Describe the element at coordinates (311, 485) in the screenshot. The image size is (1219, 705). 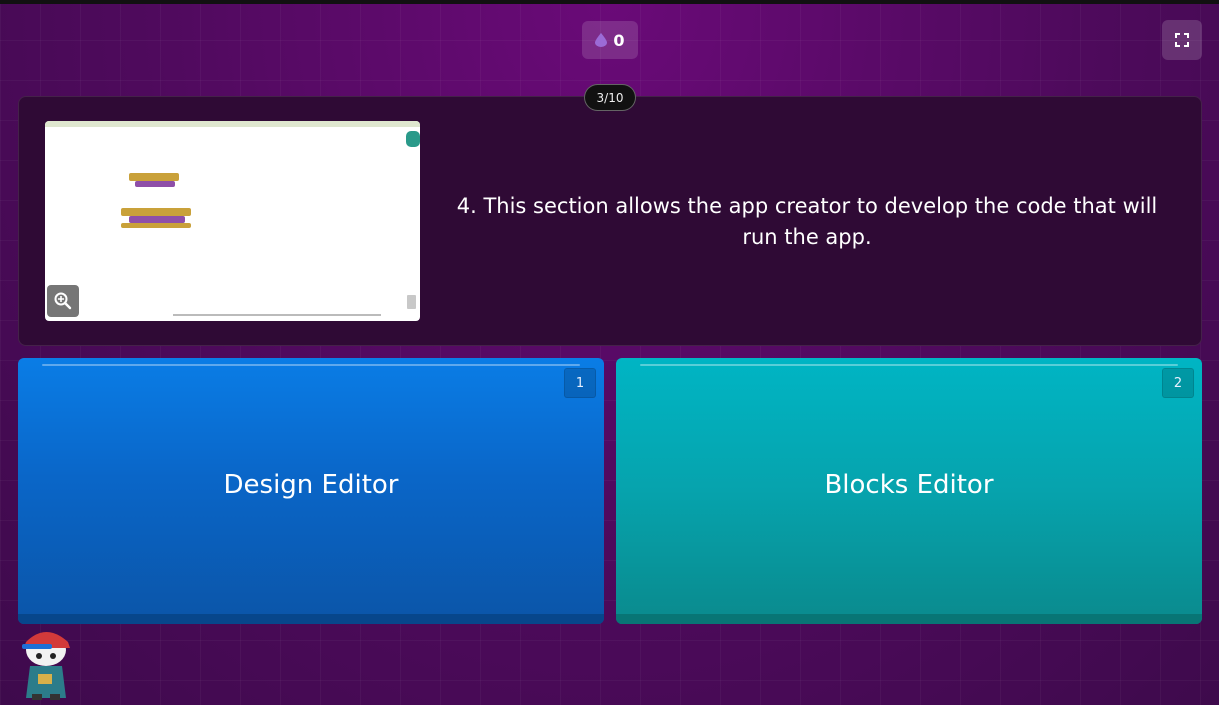
I see `option-label: Design Editor` at that location.